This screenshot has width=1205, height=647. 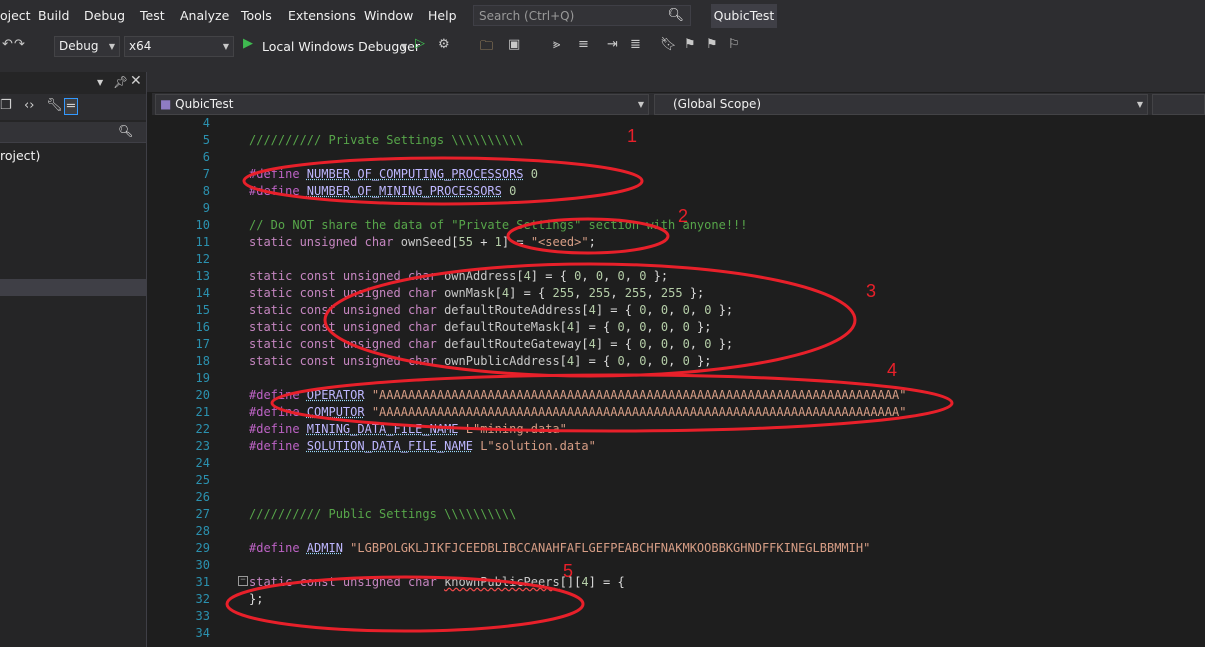 I want to click on indent-icon: ⇥, so click(x=612, y=44).